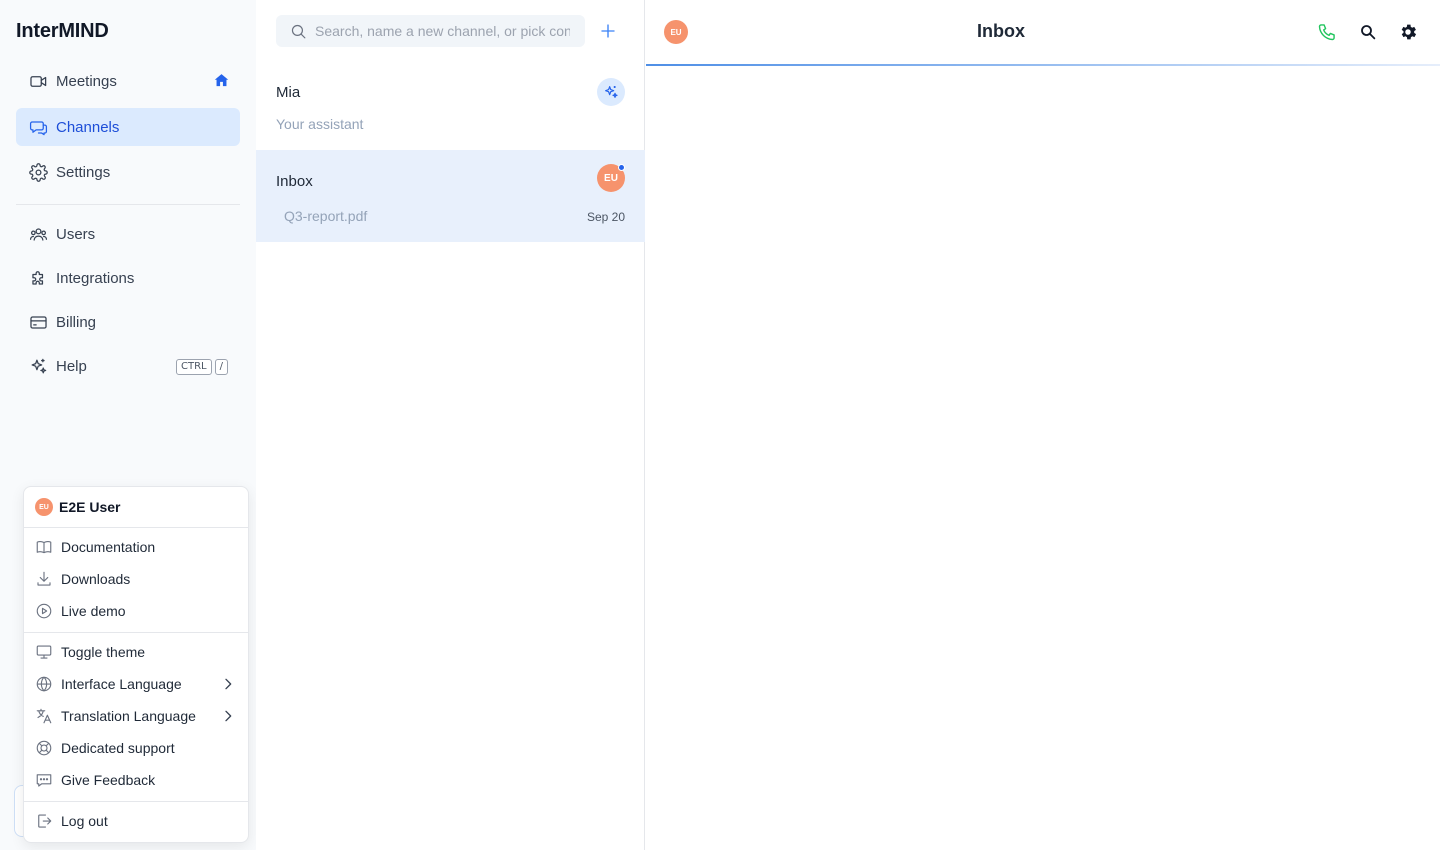 This screenshot has width=1440, height=850. I want to click on channel-item-mia: Mia Your assistant, so click(450, 106).